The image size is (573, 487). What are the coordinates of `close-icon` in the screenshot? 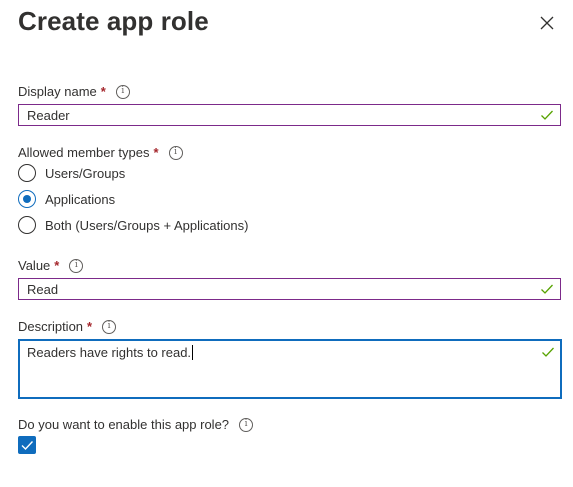 It's located at (547, 23).